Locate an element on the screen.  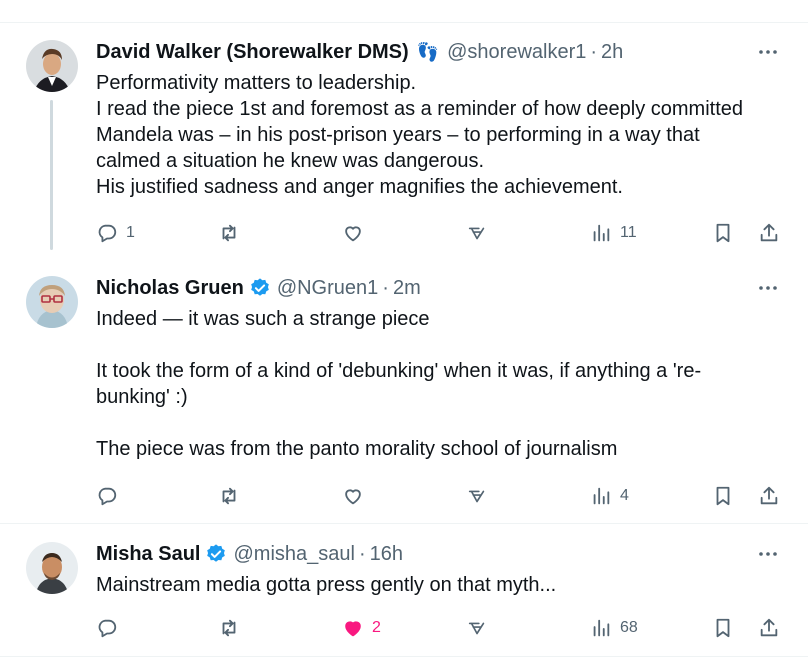
action-bar: 4 is located at coordinates (441, 496).